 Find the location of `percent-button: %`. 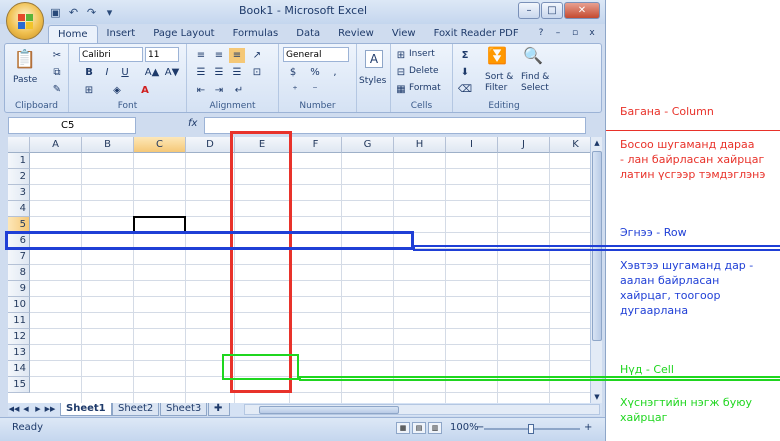

percent-button: % is located at coordinates (315, 72).